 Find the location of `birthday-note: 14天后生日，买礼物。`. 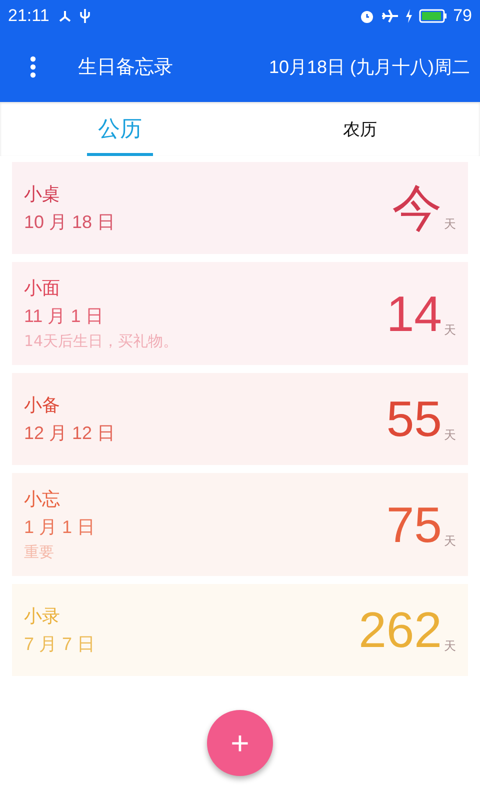

birthday-note: 14天后生日，买礼物。 is located at coordinates (102, 341).